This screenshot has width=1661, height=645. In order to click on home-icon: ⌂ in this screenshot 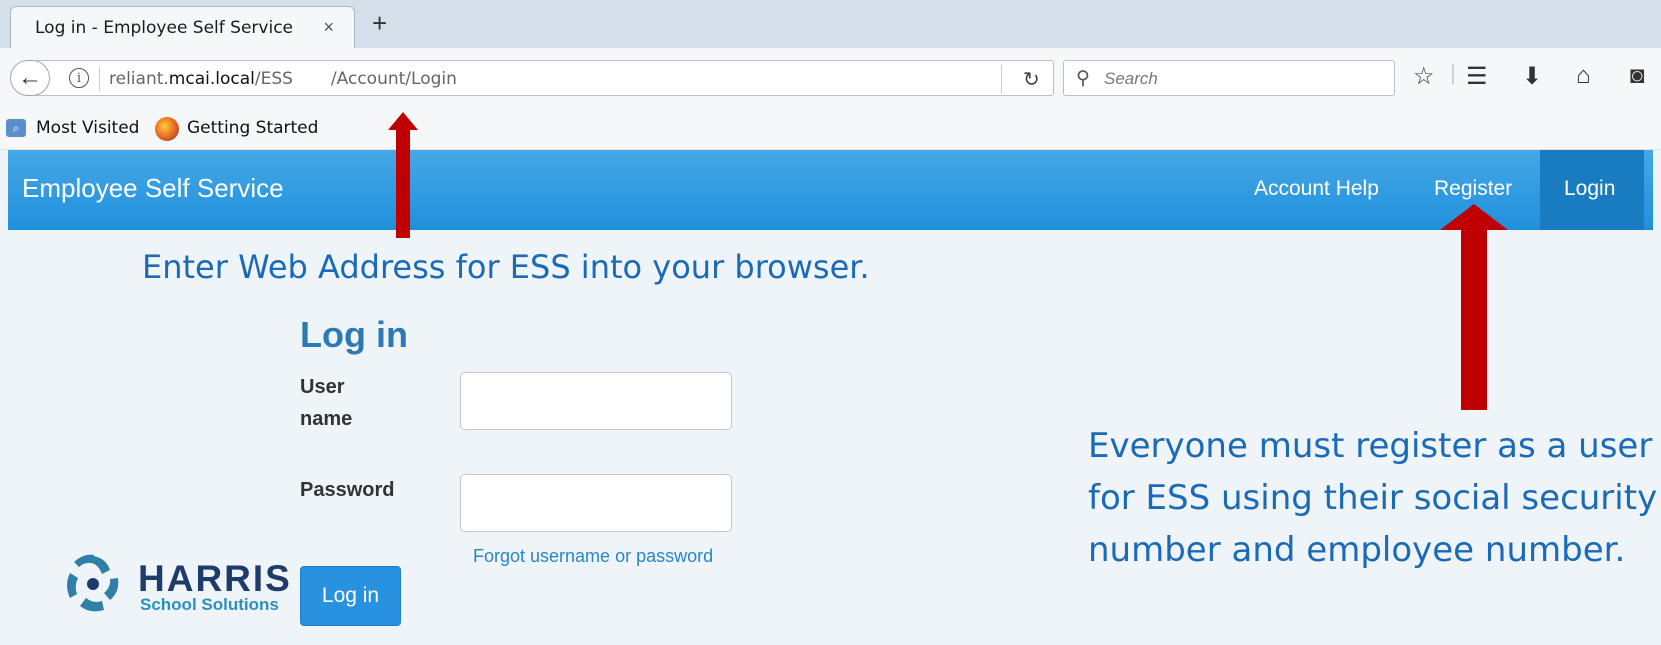, I will do `click(1583, 76)`.